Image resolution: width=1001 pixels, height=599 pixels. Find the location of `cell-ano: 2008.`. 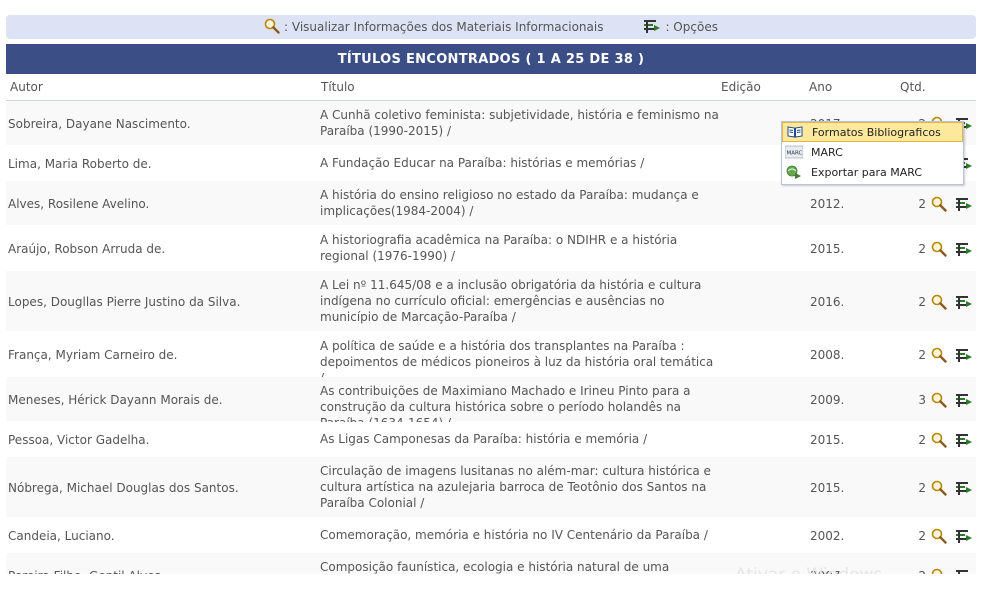

cell-ano: 2008. is located at coordinates (827, 355).